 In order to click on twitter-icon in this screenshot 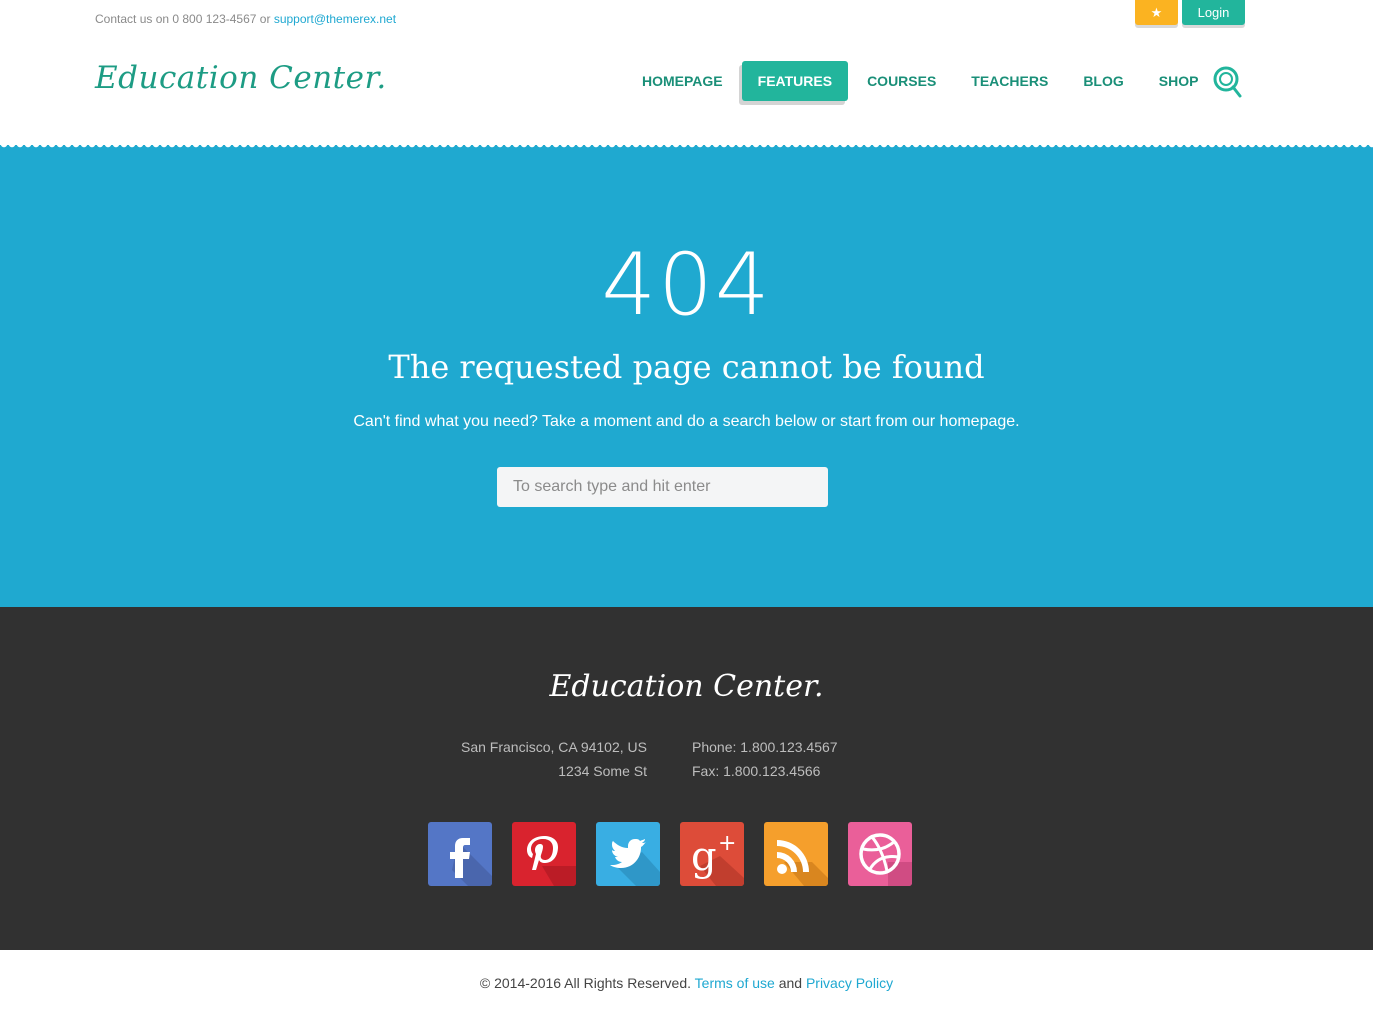, I will do `click(628, 854)`.